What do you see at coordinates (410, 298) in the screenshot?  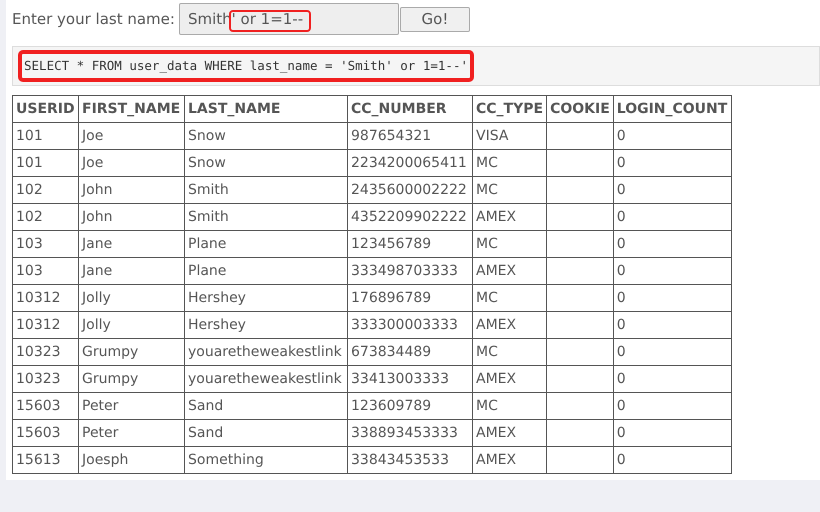 I see `table-cell: 176896789` at bounding box center [410, 298].